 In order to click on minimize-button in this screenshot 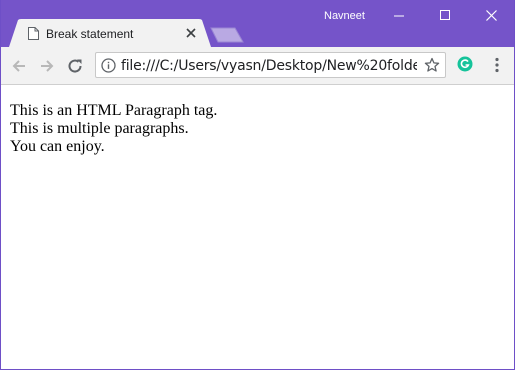, I will do `click(399, 15)`.